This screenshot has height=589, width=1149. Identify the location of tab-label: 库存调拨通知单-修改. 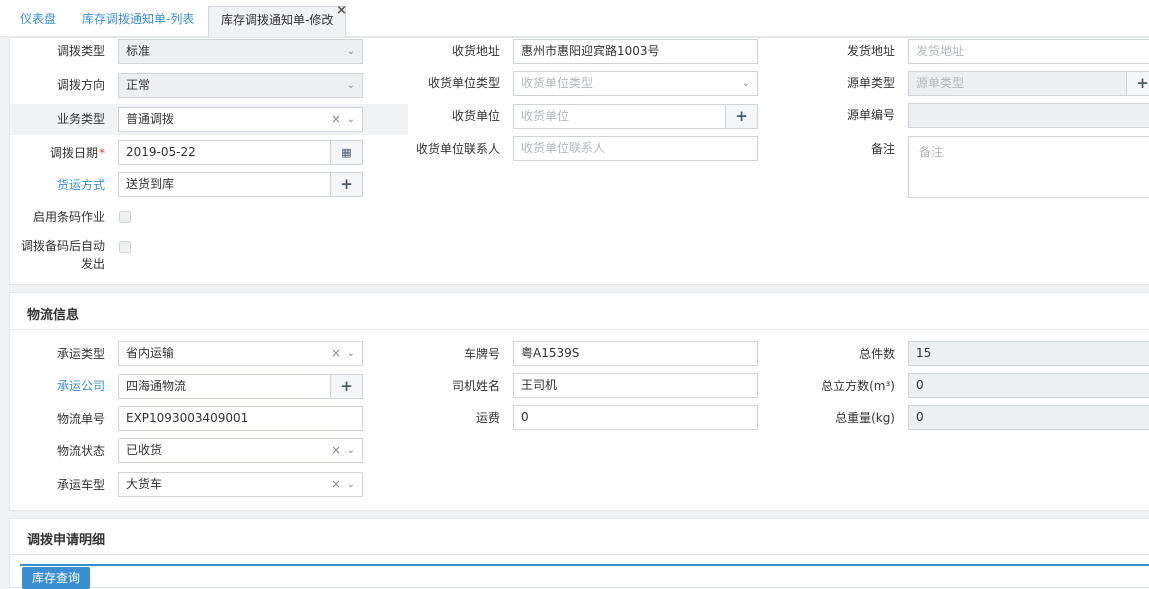
(277, 20).